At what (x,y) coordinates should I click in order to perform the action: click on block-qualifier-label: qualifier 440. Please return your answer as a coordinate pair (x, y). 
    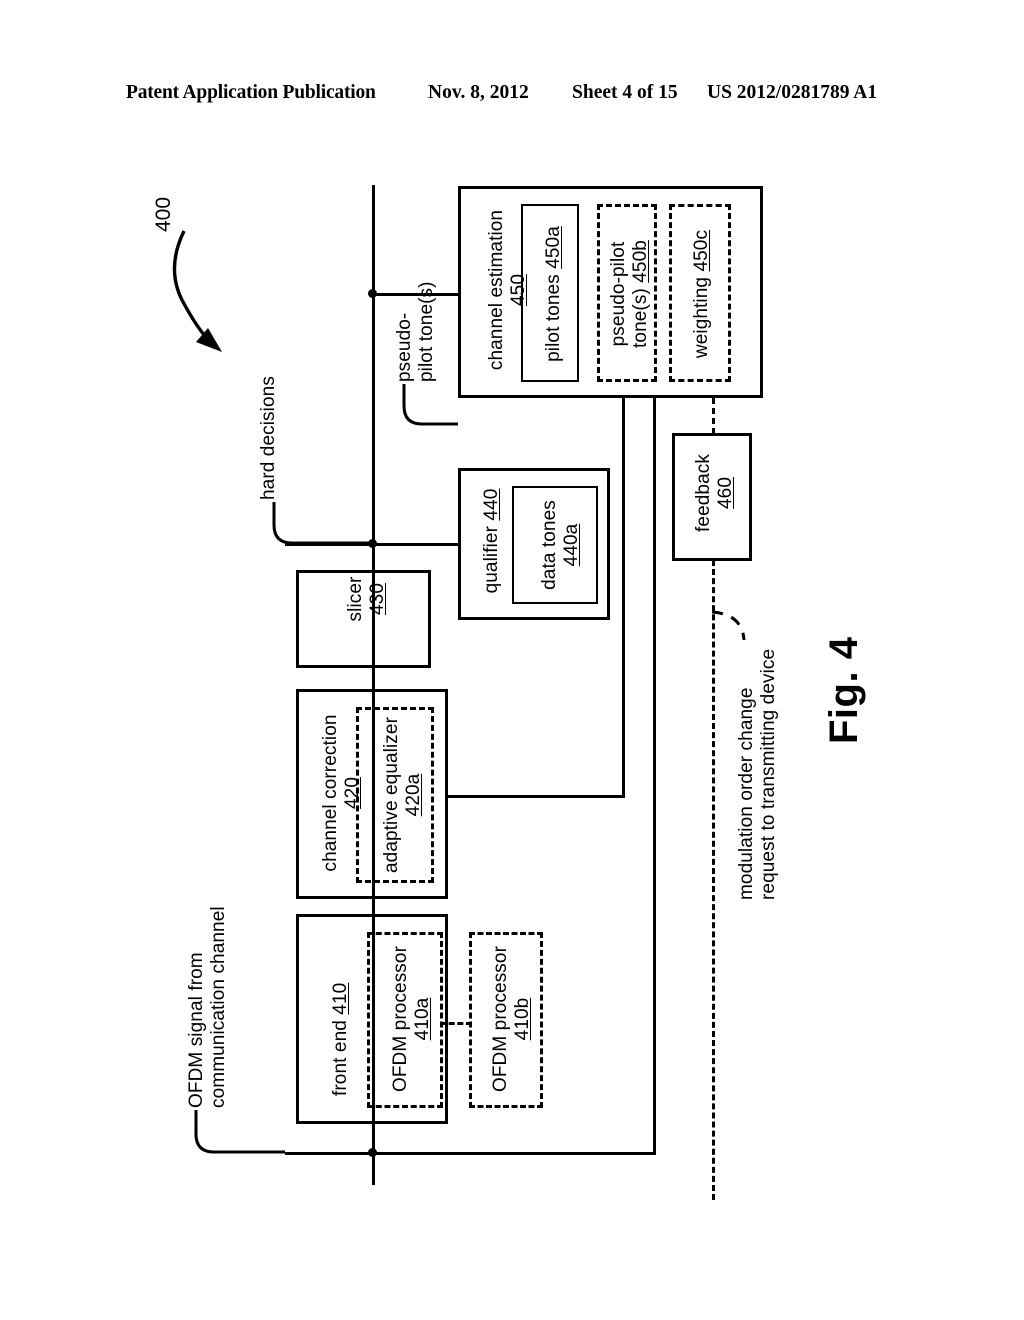
    Looking at the image, I should click on (492, 541).